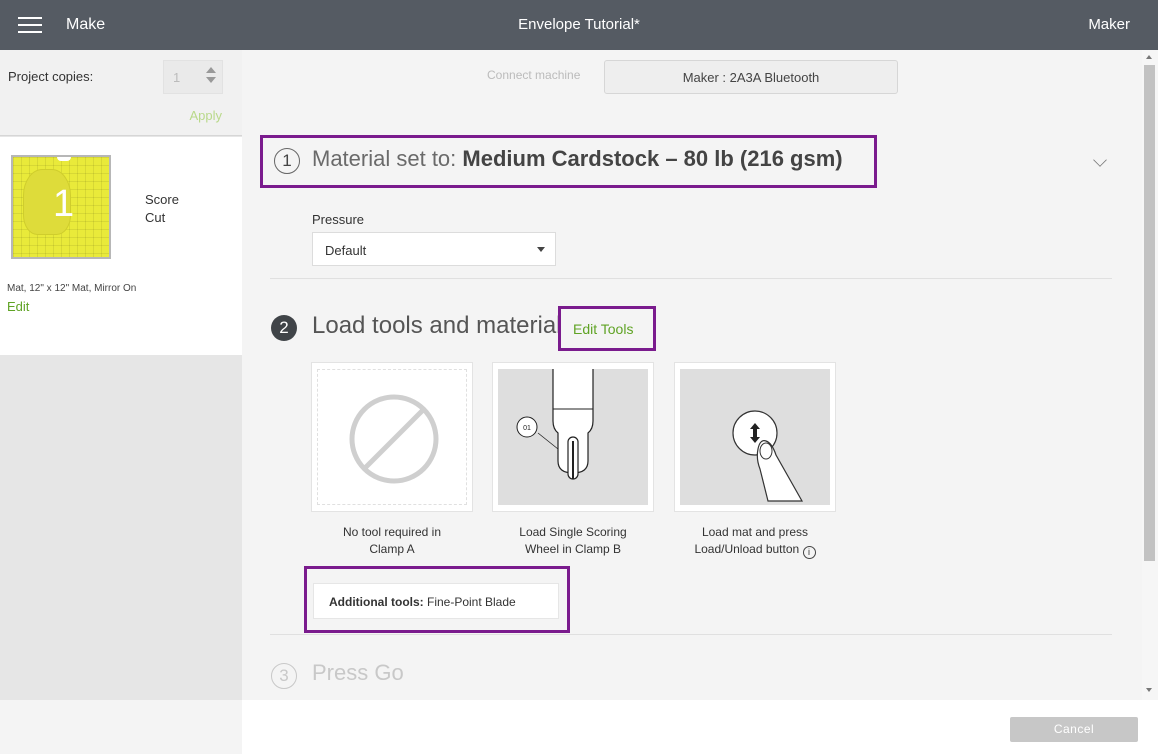 The height and width of the screenshot is (754, 1158). I want to click on pressure-label: Pressure, so click(338, 219).